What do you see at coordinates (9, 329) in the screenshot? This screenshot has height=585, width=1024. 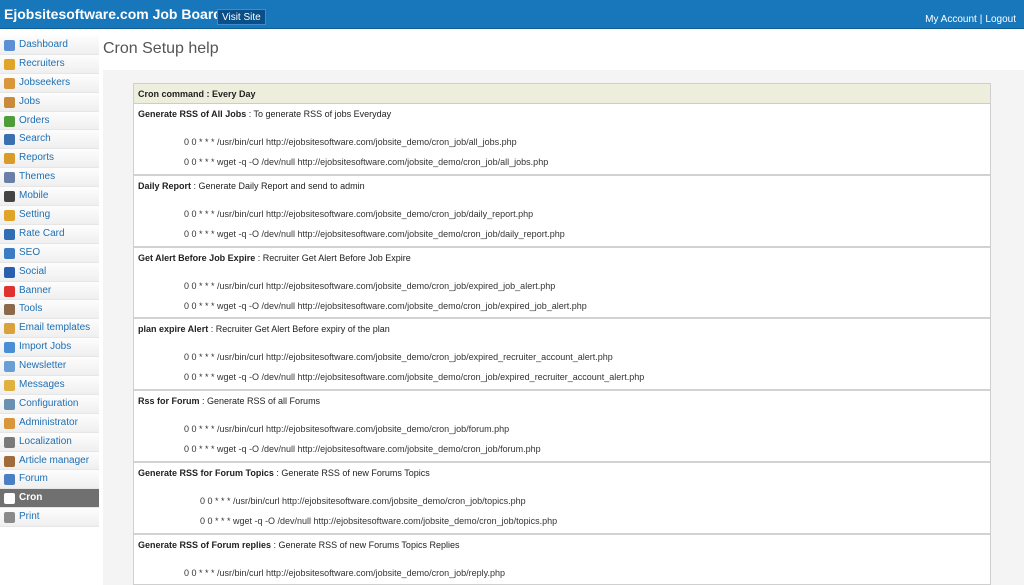 I see `email-icon` at bounding box center [9, 329].